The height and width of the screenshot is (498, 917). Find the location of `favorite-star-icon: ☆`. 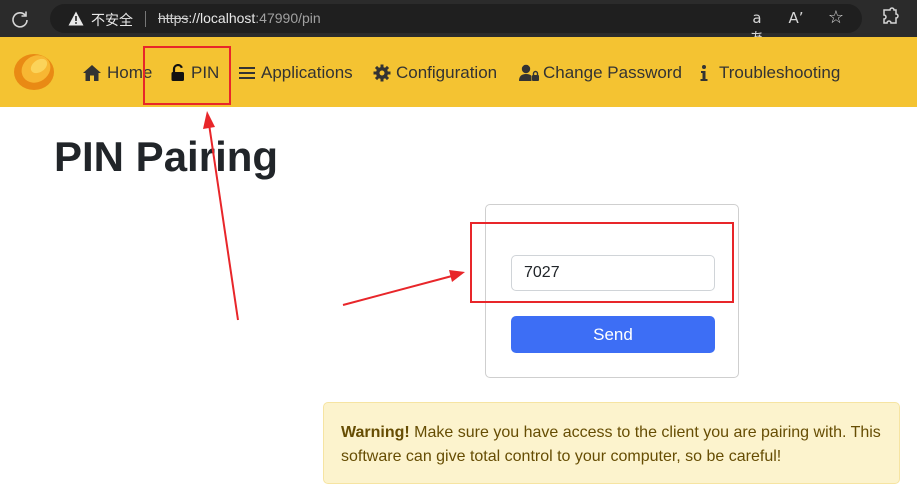

favorite-star-icon: ☆ is located at coordinates (836, 18).